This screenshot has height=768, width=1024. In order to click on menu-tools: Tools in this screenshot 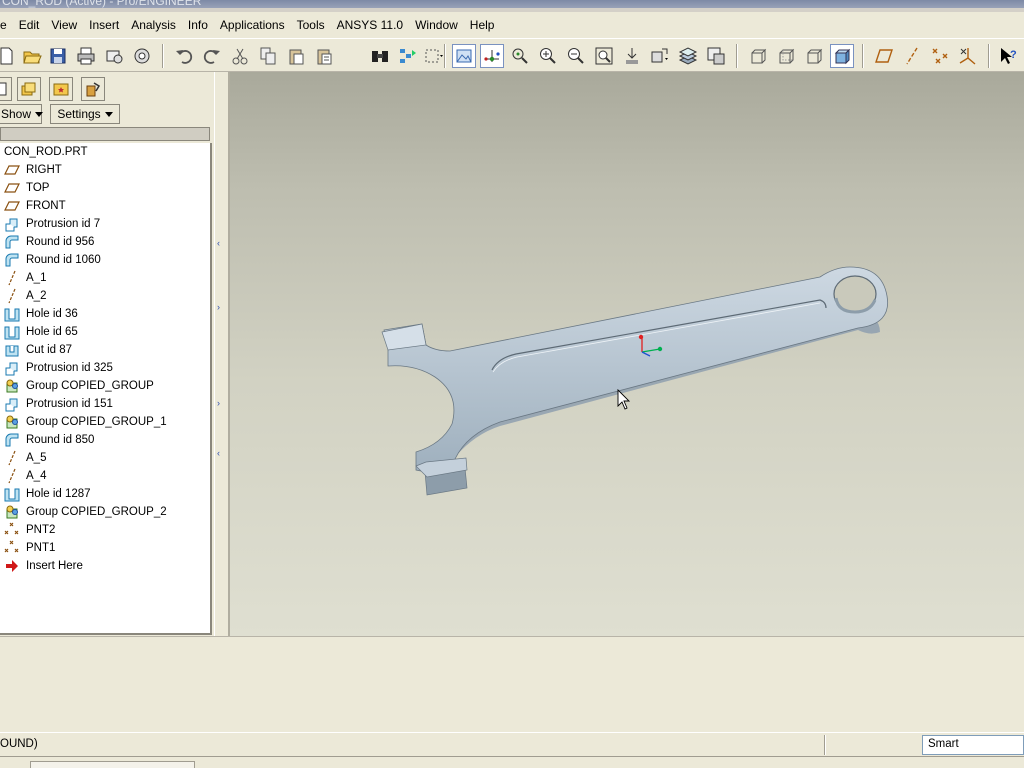, I will do `click(311, 25)`.